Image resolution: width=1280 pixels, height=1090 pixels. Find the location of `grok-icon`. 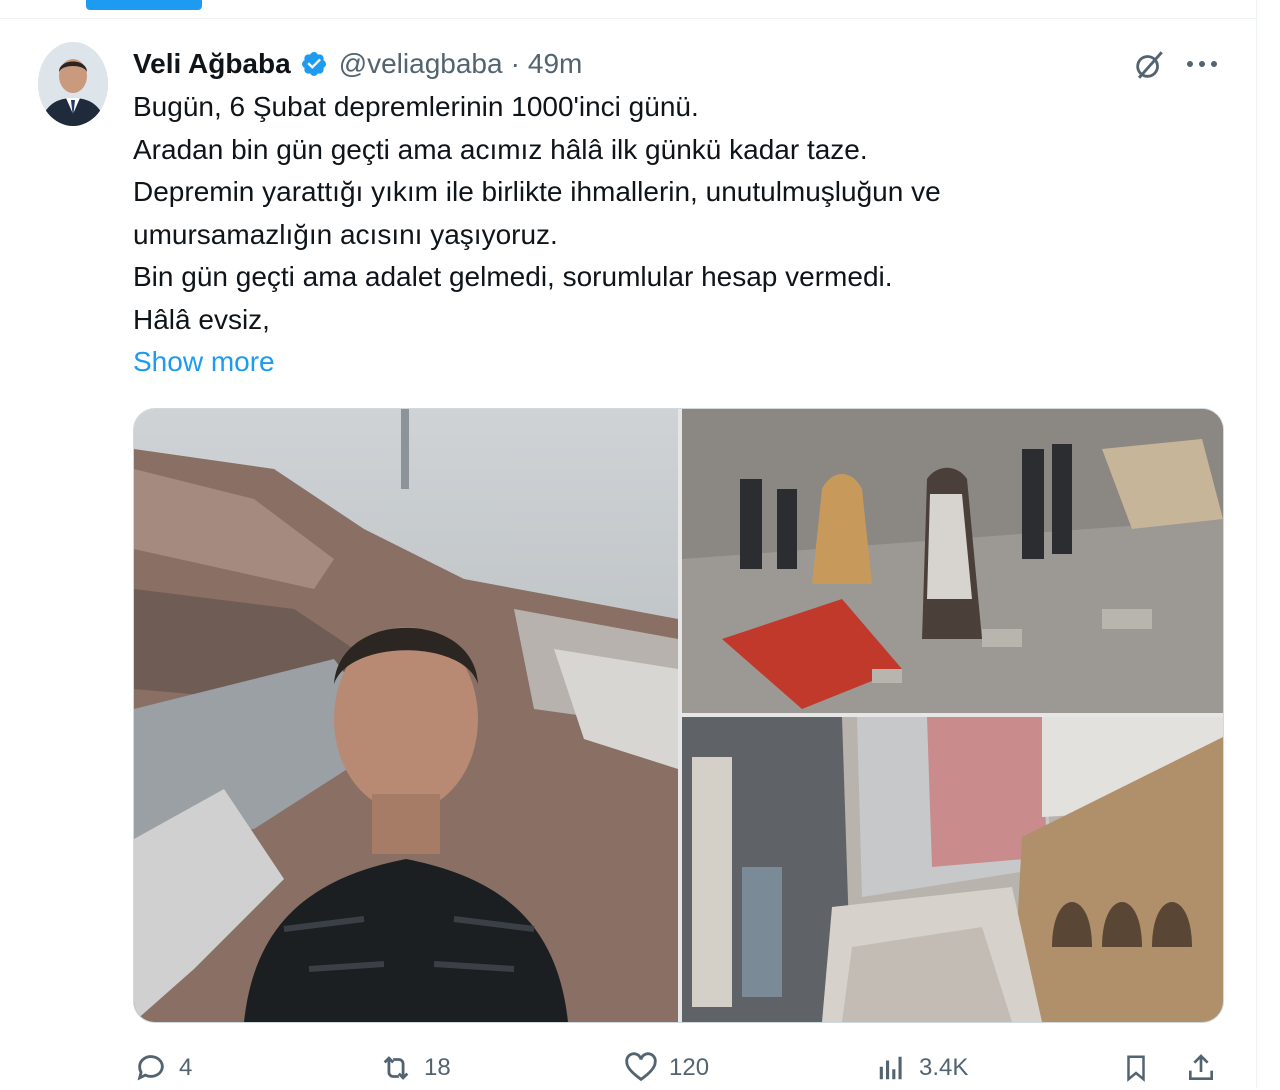

grok-icon is located at coordinates (1149, 65).